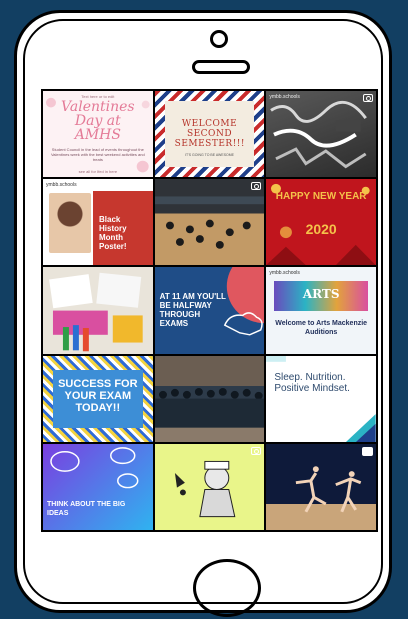 Image resolution: width=408 pixels, height=619 pixels. What do you see at coordinates (221, 67) in the screenshot?
I see `speaker-grille` at bounding box center [221, 67].